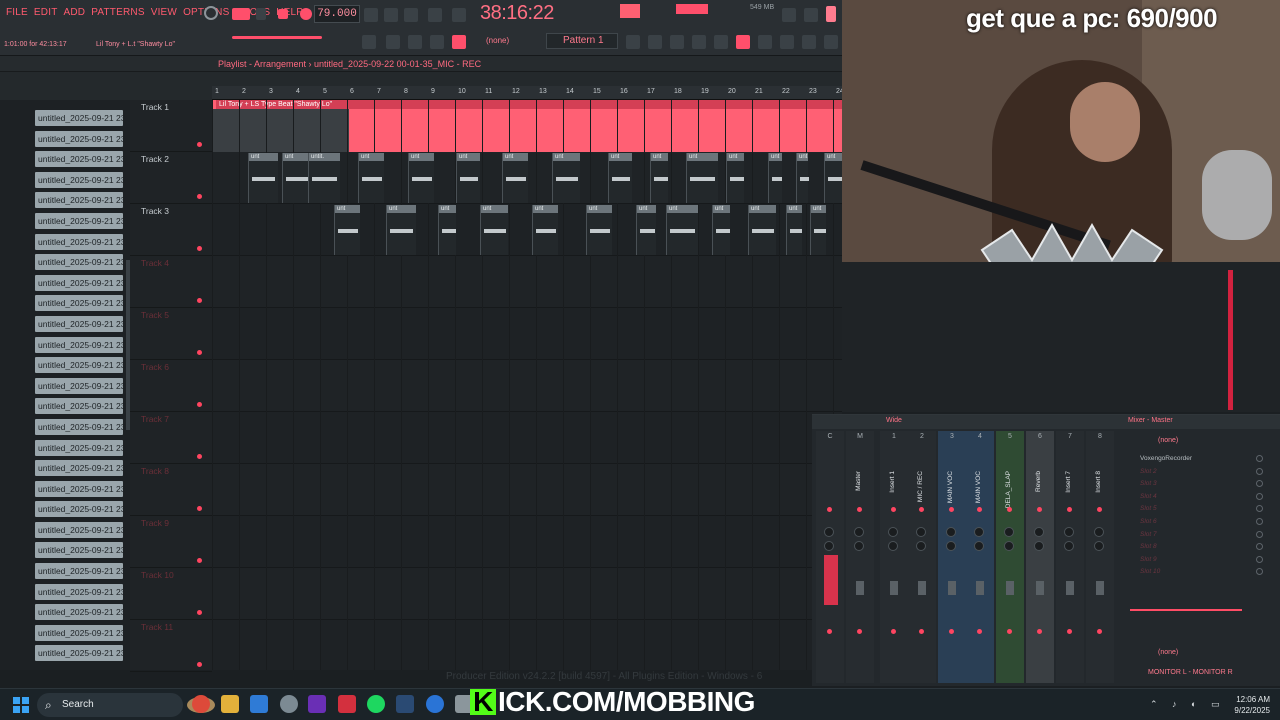  Describe the element at coordinates (1148, 559) in the screenshot. I see `mixer-effect-slot: Slot 9` at that location.